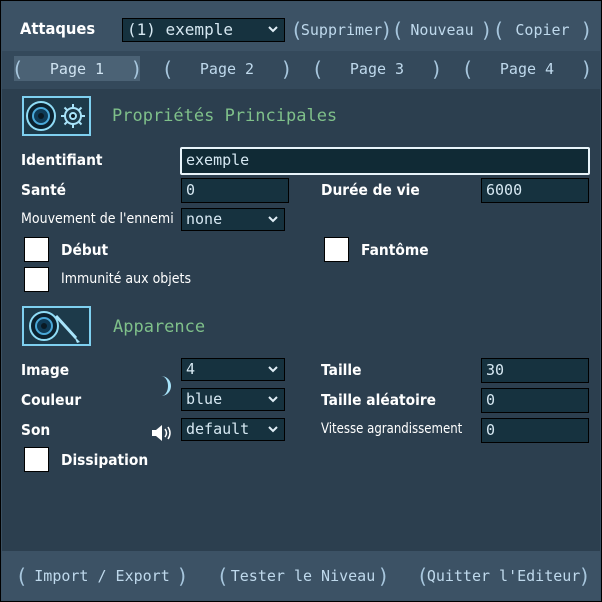 This screenshot has height=602, width=602. Describe the element at coordinates (204, 219) in the screenshot. I see `movement-select-value: none` at that location.